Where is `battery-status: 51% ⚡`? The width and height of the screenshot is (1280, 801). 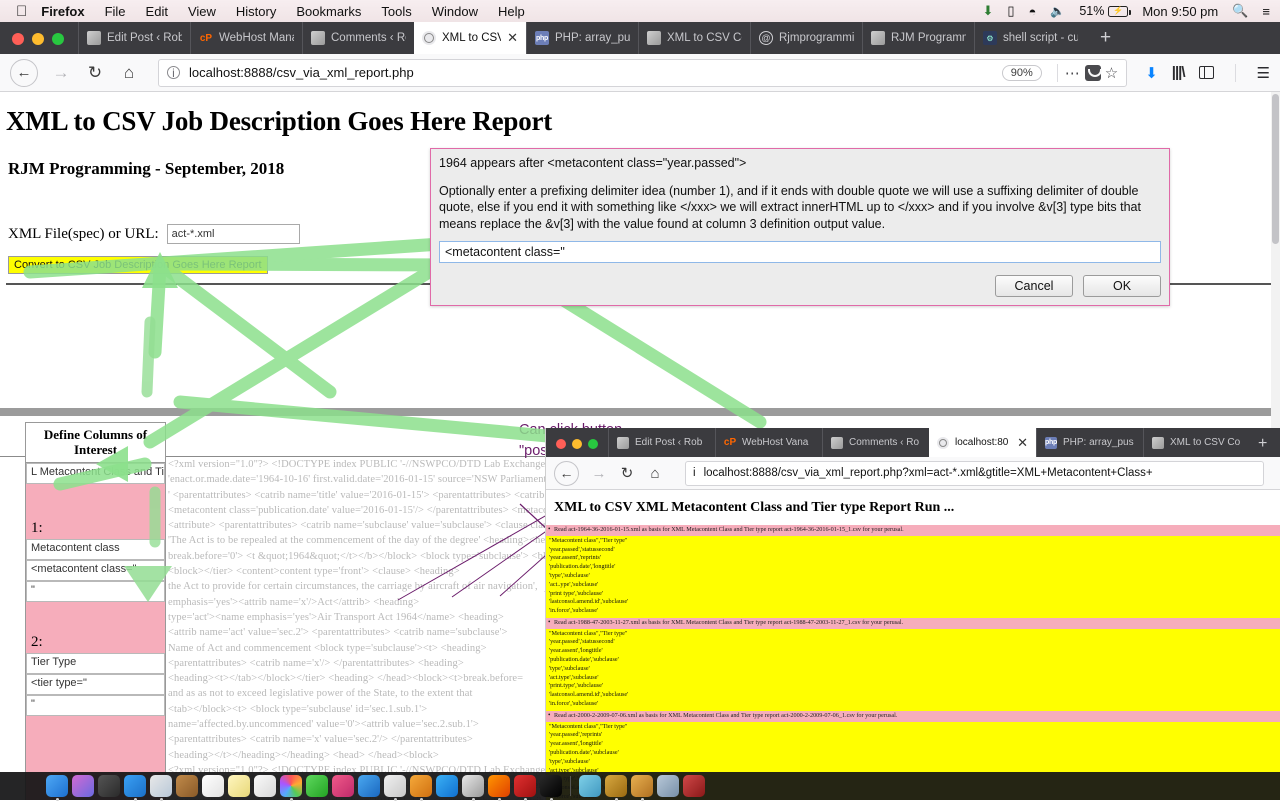
battery-status: 51% ⚡ is located at coordinates (1105, 11).